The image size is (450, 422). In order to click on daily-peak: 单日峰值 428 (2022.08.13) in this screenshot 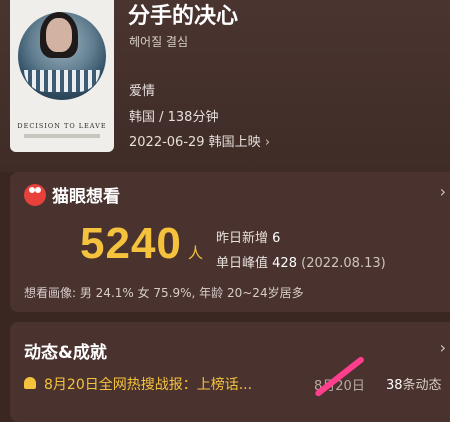, I will do `click(301, 261)`.